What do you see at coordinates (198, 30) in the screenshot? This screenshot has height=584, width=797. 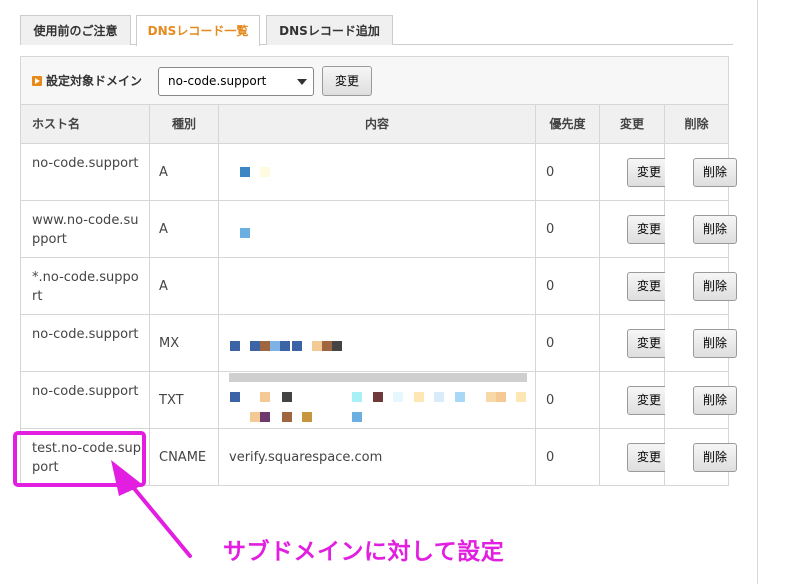 I see `tab-dns-record-list: DNSレコード一覧` at bounding box center [198, 30].